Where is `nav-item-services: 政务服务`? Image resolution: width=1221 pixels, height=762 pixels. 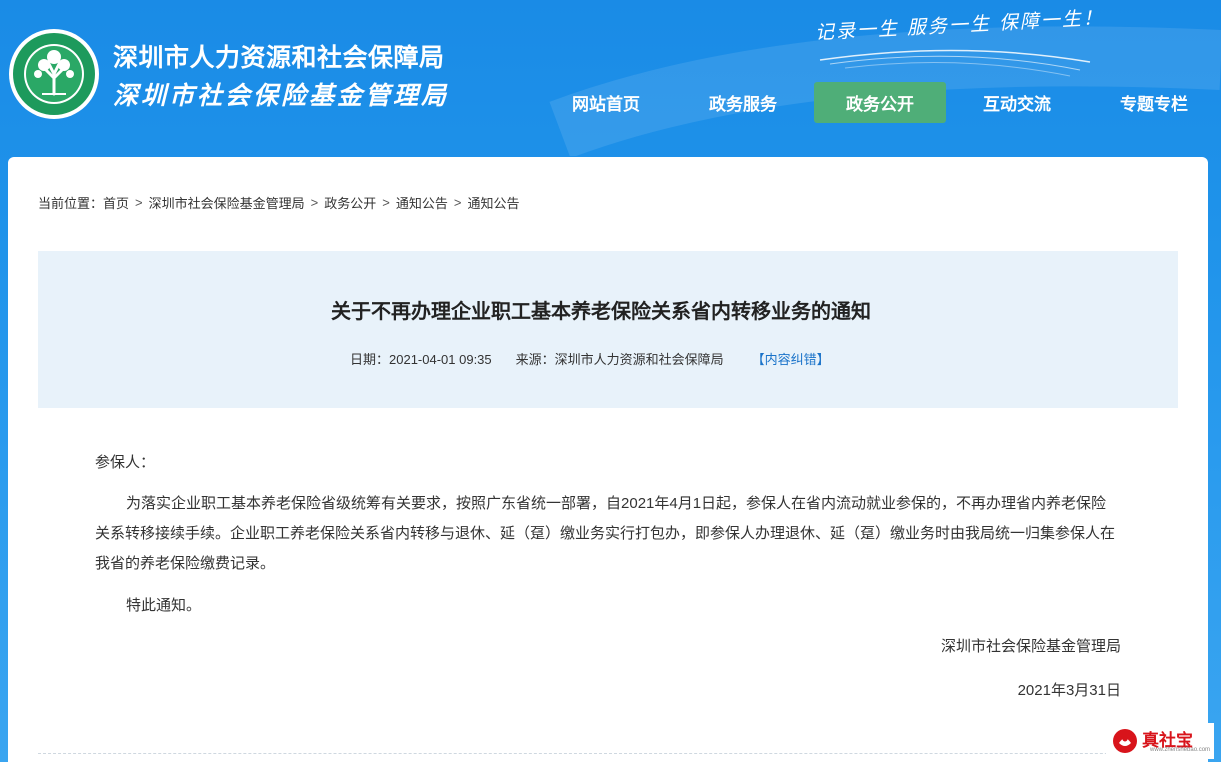 nav-item-services: 政务服务 is located at coordinates (743, 102).